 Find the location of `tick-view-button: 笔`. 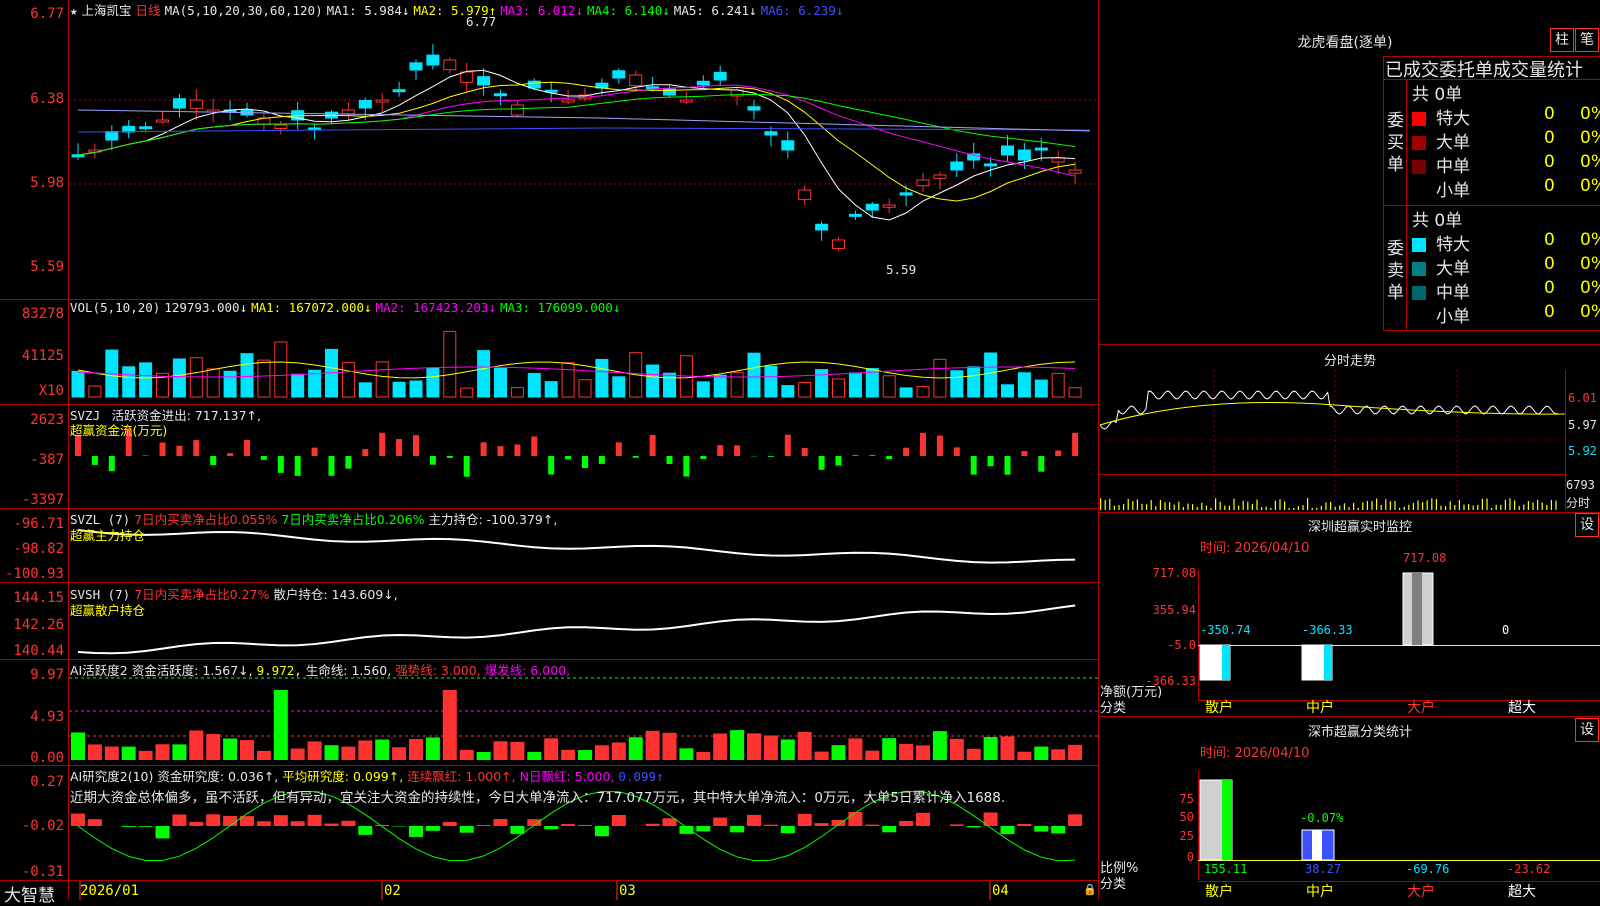

tick-view-button: 笔 is located at coordinates (1587, 40).